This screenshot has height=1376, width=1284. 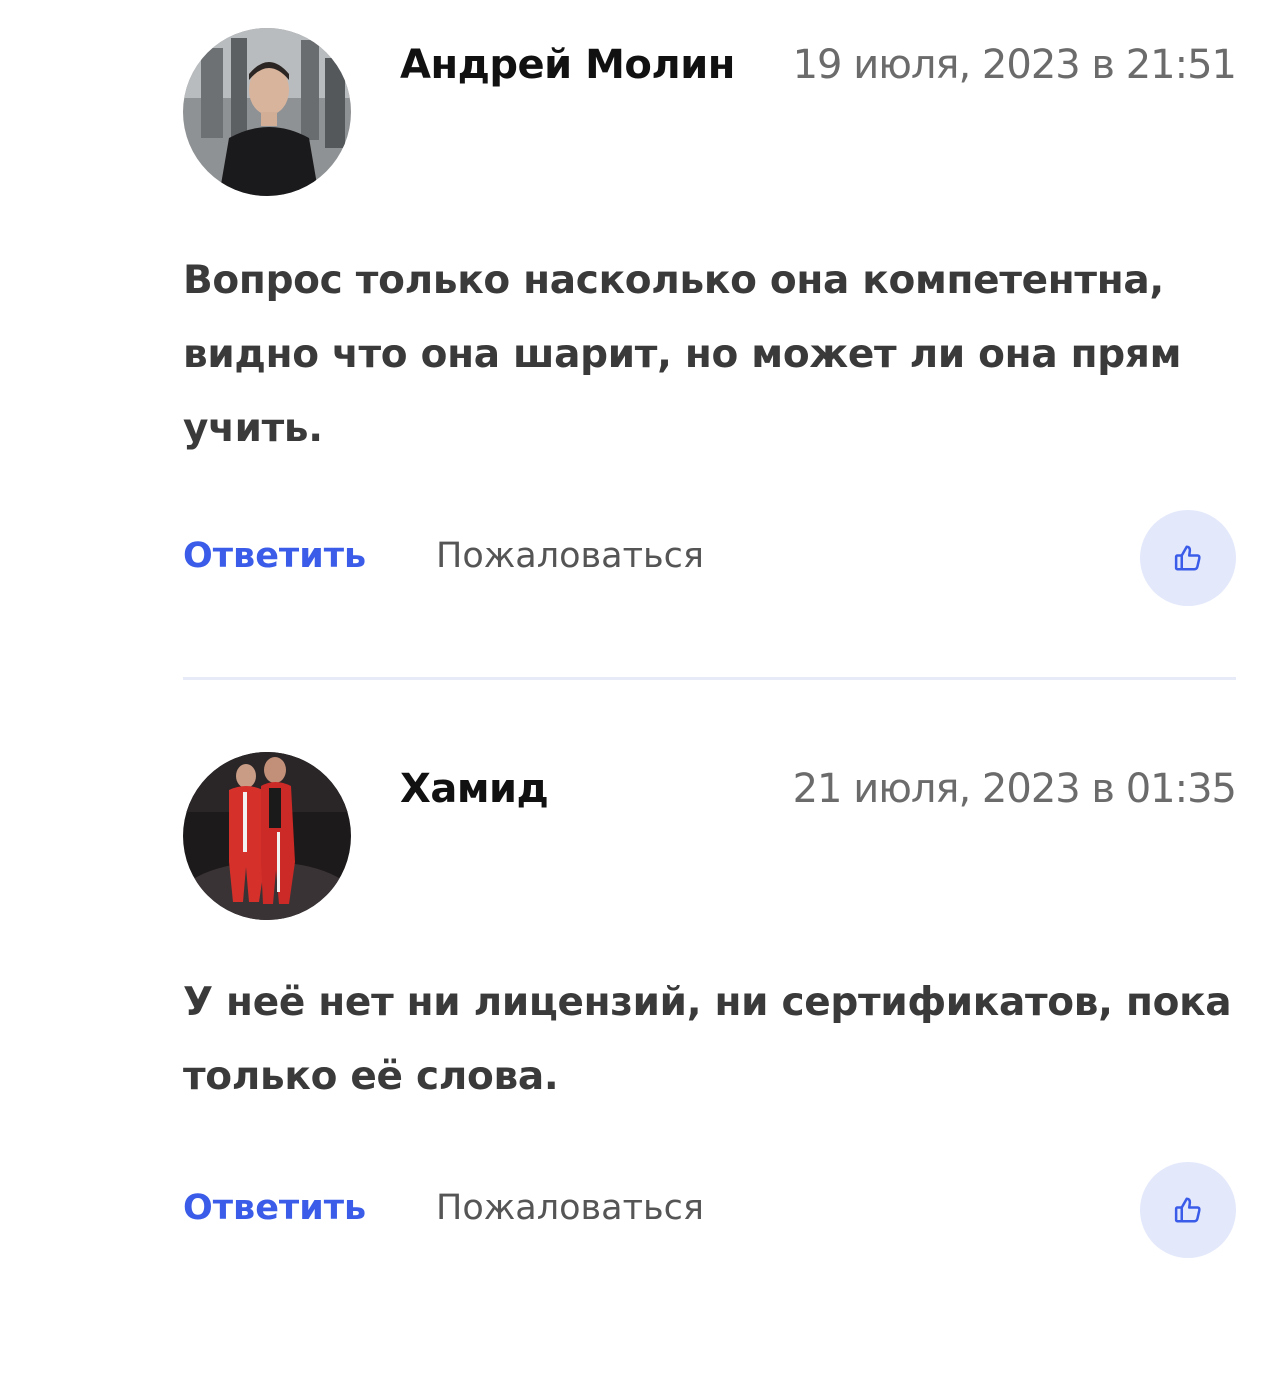 What do you see at coordinates (1014, 65) in the screenshot?
I see `comment-date: 19 июля, 2023 в 21:51` at bounding box center [1014, 65].